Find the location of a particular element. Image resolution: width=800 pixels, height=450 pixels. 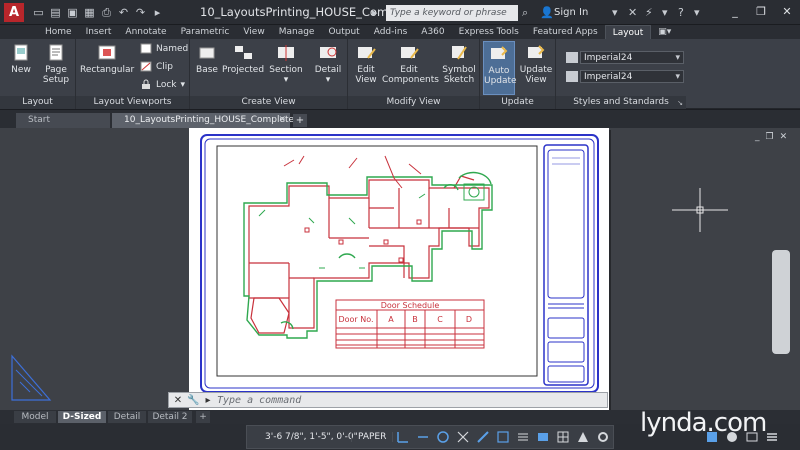

base-view-button: Base is located at coordinates (207, 59).